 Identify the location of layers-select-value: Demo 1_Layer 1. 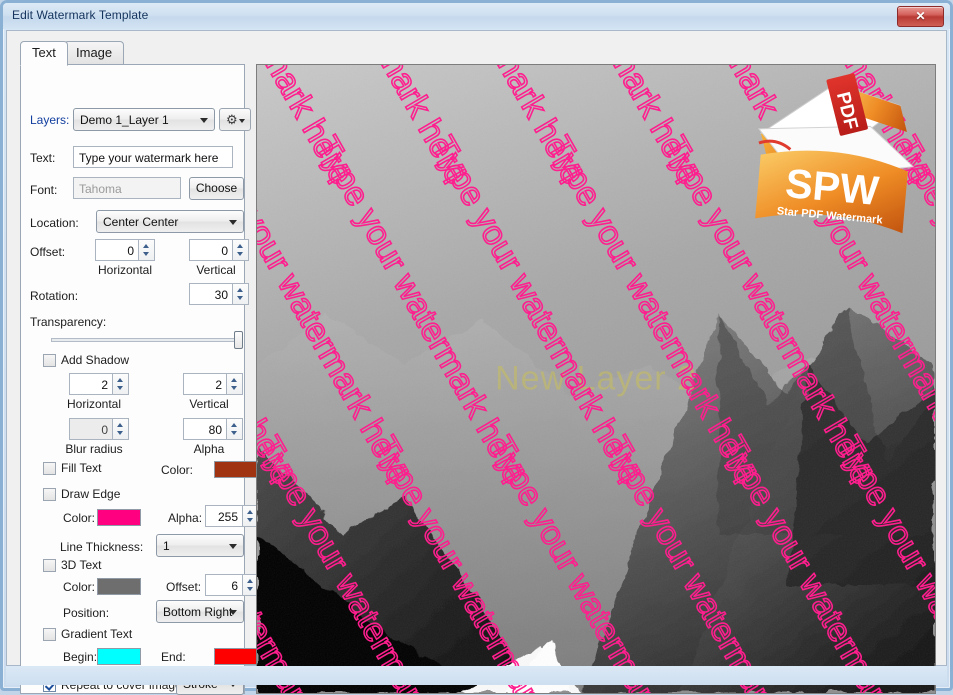
(124, 120).